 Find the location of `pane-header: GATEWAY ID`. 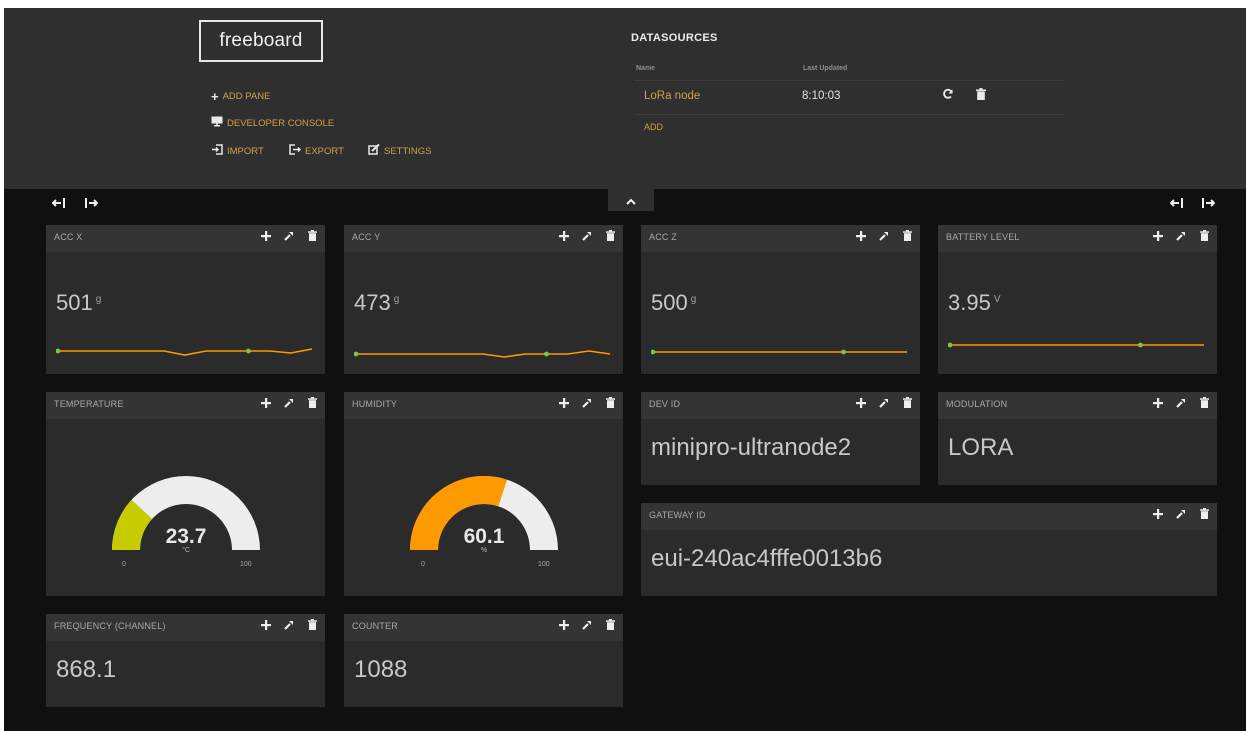

pane-header: GATEWAY ID is located at coordinates (929, 516).